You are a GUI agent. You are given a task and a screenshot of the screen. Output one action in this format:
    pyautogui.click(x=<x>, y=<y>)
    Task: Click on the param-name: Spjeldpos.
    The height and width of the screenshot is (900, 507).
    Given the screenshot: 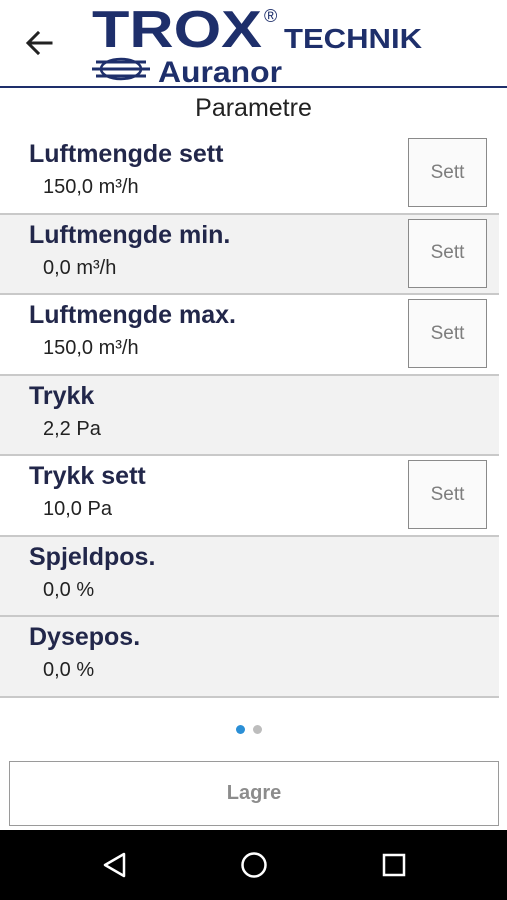 What is the action you would take?
    pyautogui.click(x=92, y=556)
    